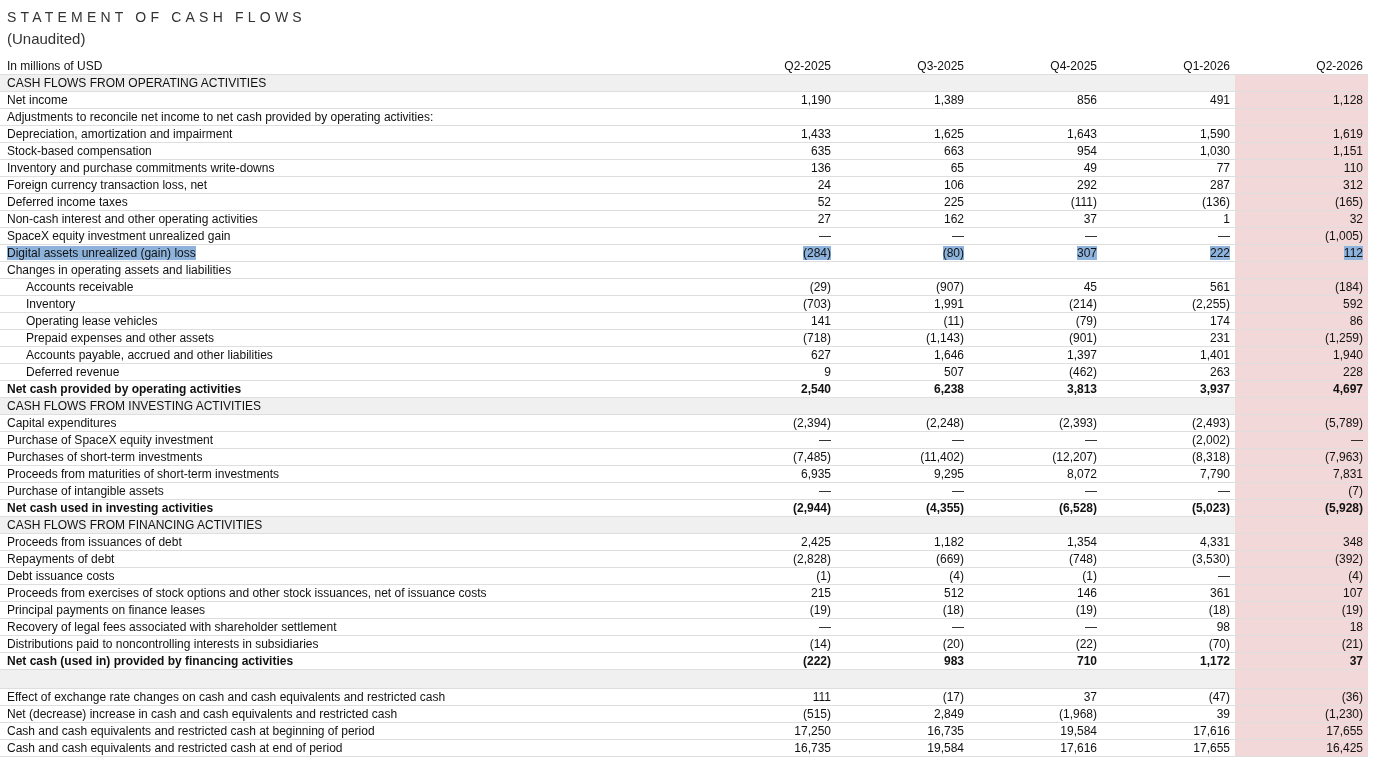 Image resolution: width=1378 pixels, height=769 pixels. I want to click on row-label: Net cash used in investing activities, so click(110, 508).